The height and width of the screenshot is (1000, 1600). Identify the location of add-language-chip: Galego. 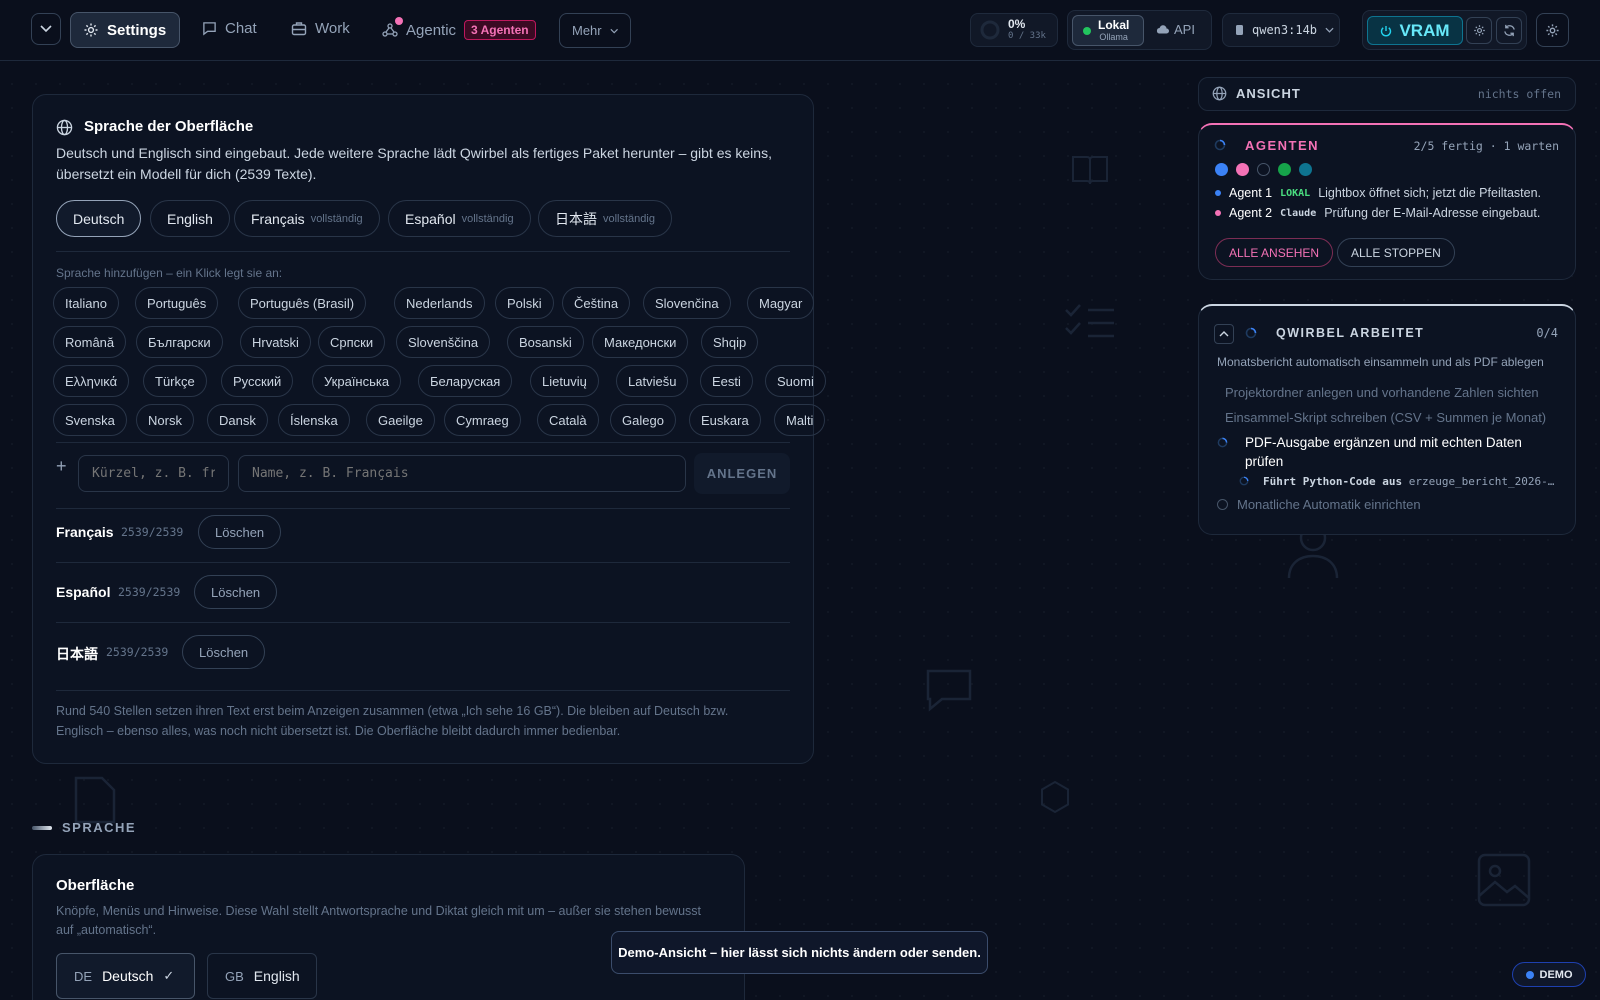
(643, 420).